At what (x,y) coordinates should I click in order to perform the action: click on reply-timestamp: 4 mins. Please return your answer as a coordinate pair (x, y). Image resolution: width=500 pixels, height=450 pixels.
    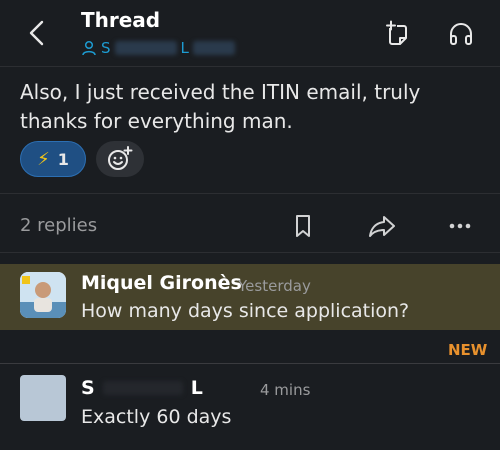
    Looking at the image, I should click on (285, 390).